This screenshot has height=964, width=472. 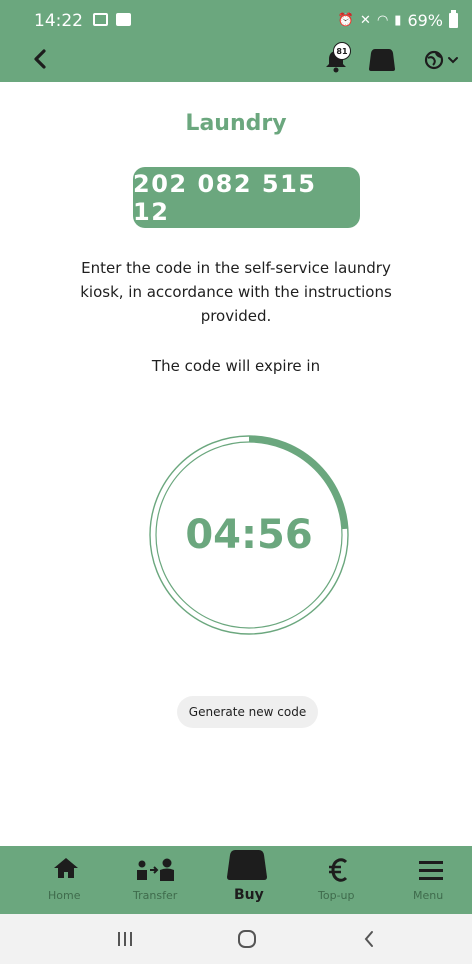 I want to click on gallery-notification-icon, so click(x=100, y=19).